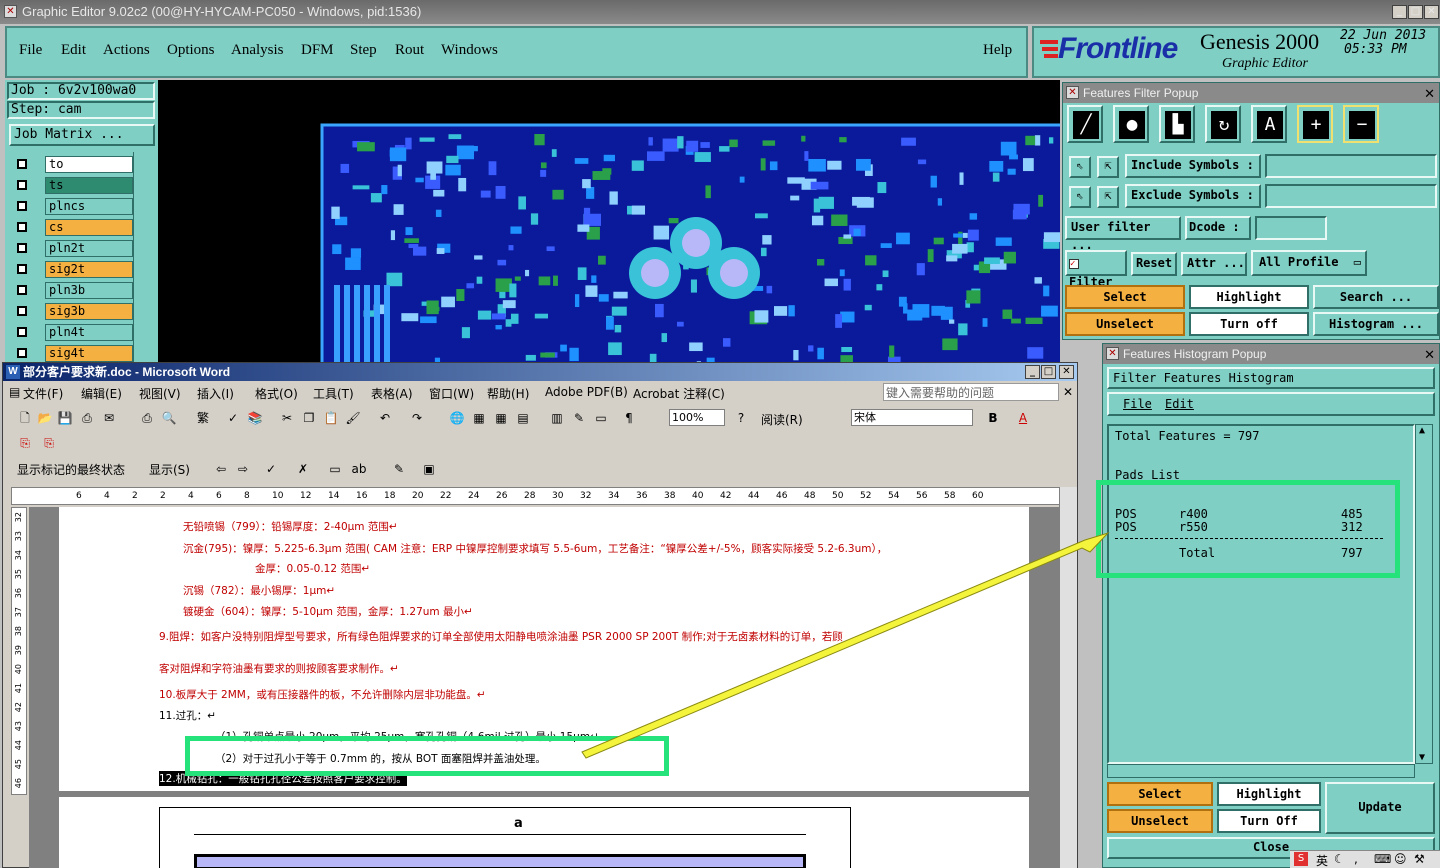  What do you see at coordinates (1322, 860) in the screenshot?
I see `ime-mode-label: 英` at bounding box center [1322, 860].